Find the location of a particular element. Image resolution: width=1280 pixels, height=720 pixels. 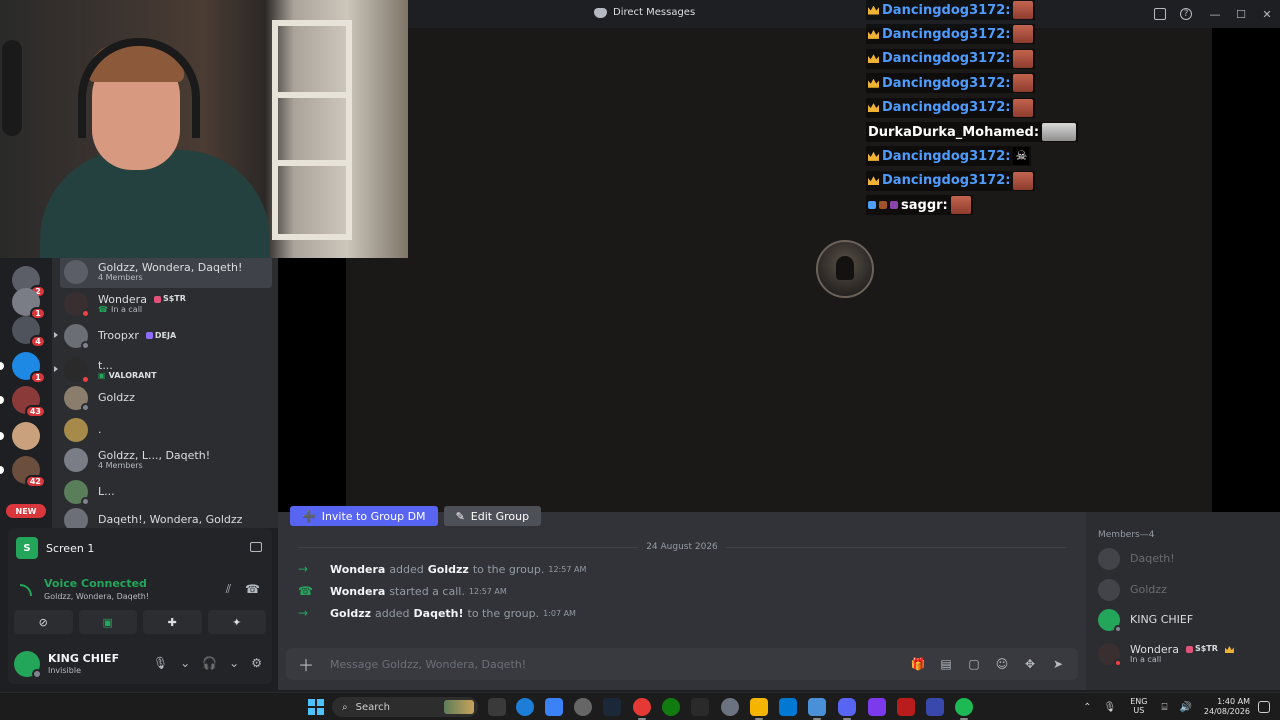

gif-icon: ▤ is located at coordinates (946, 664).